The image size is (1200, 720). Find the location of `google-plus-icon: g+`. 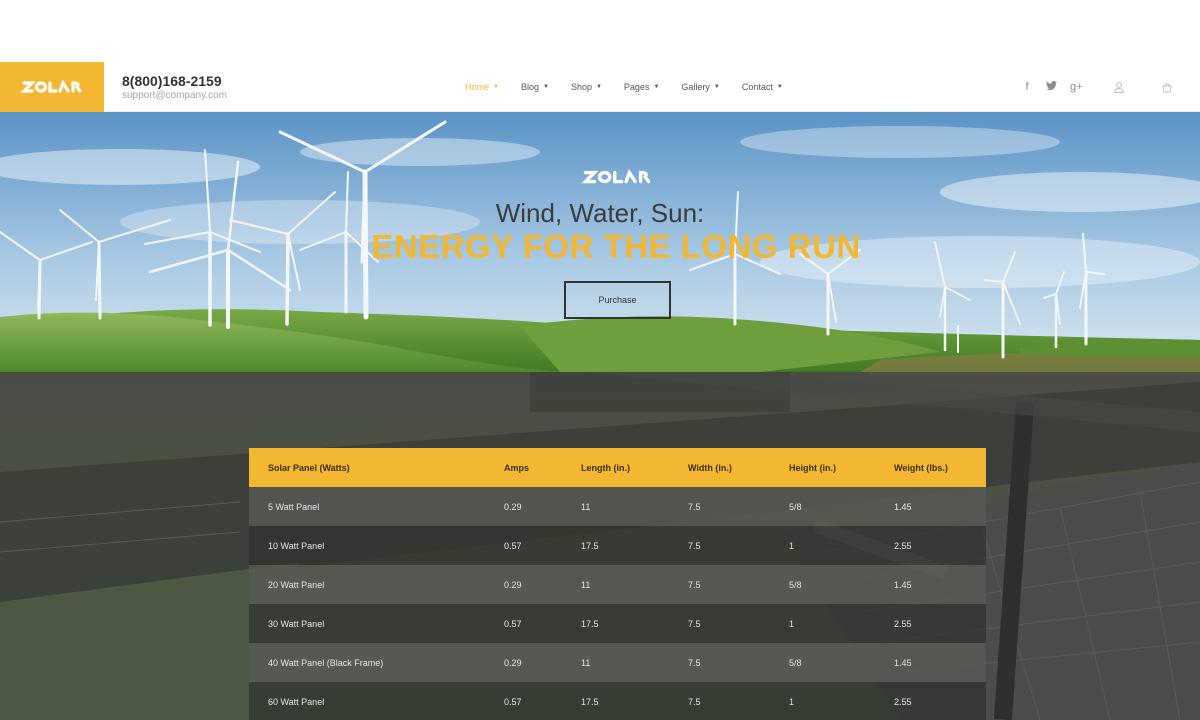

google-plus-icon: g+ is located at coordinates (1076, 87).